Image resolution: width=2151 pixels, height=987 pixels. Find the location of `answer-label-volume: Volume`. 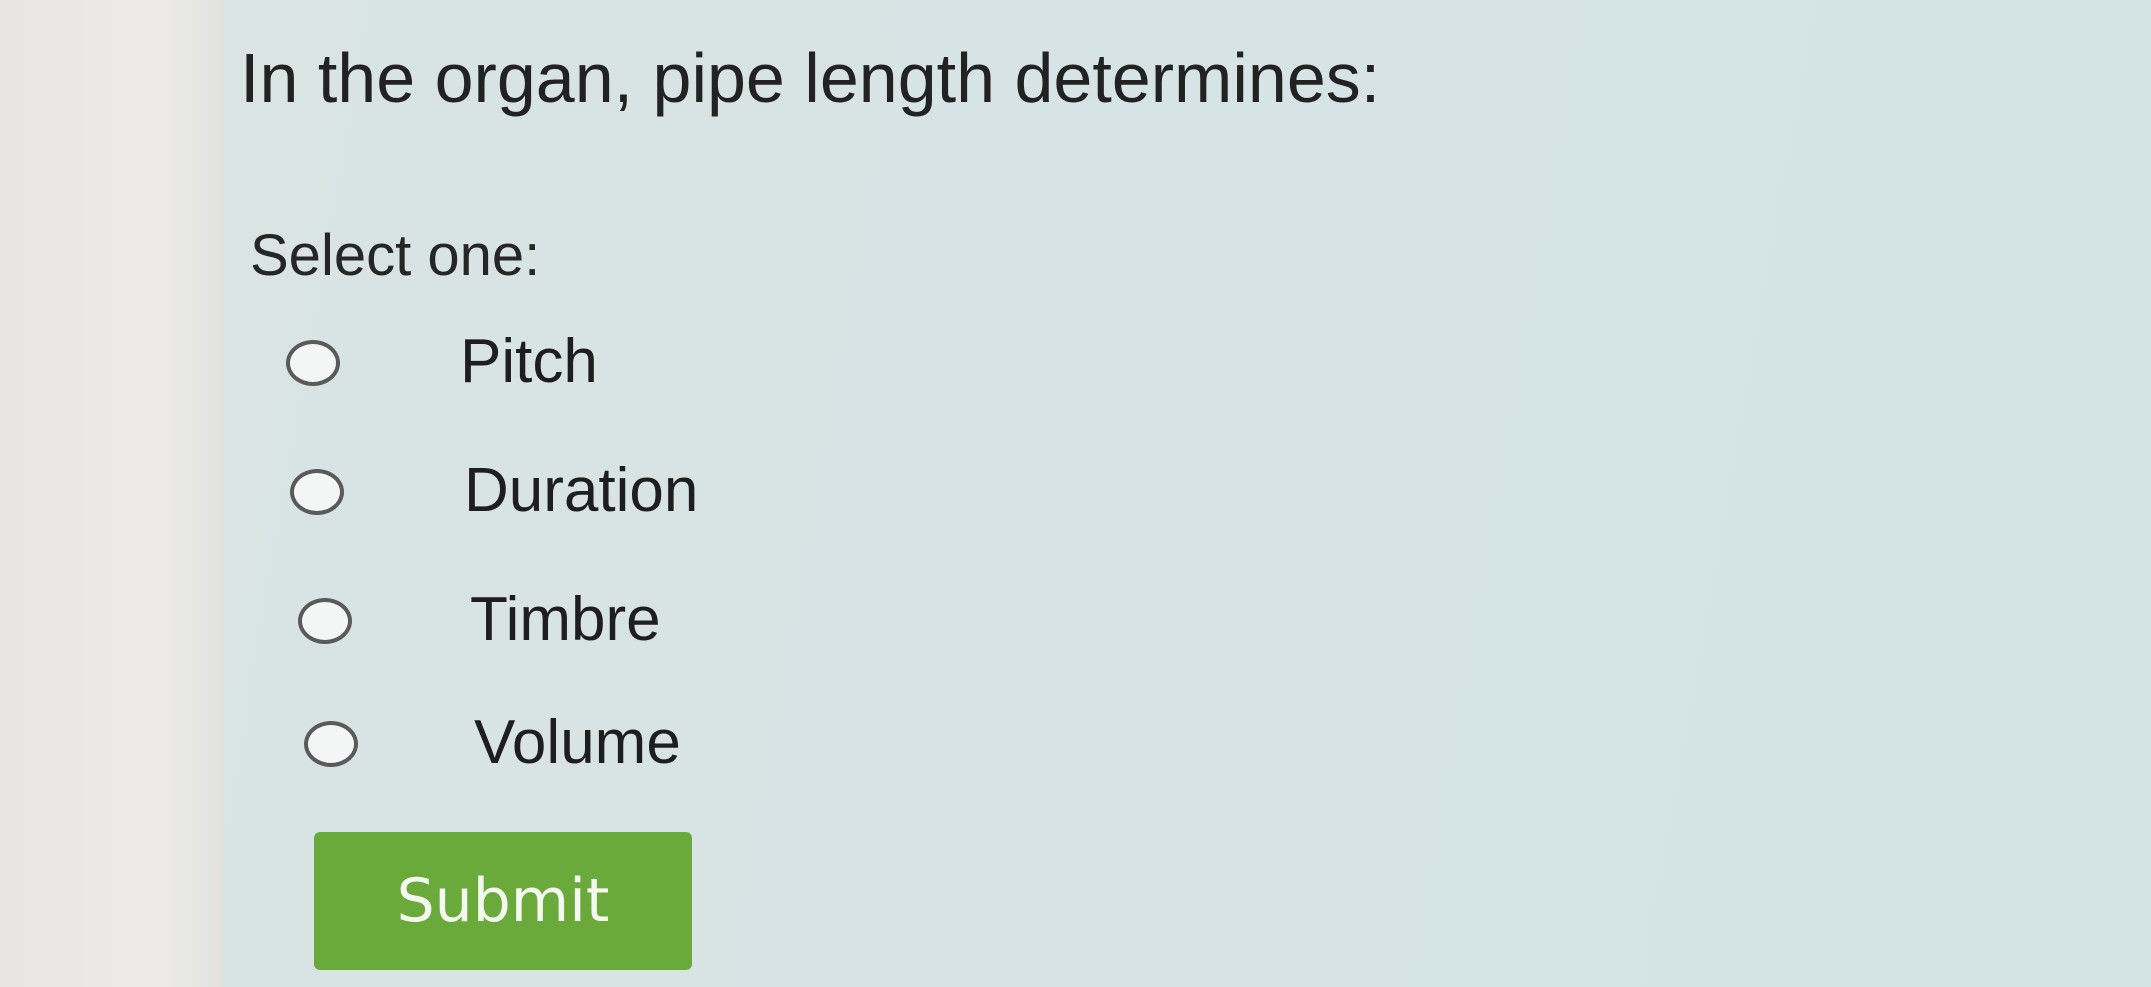

answer-label-volume: Volume is located at coordinates (577, 742).